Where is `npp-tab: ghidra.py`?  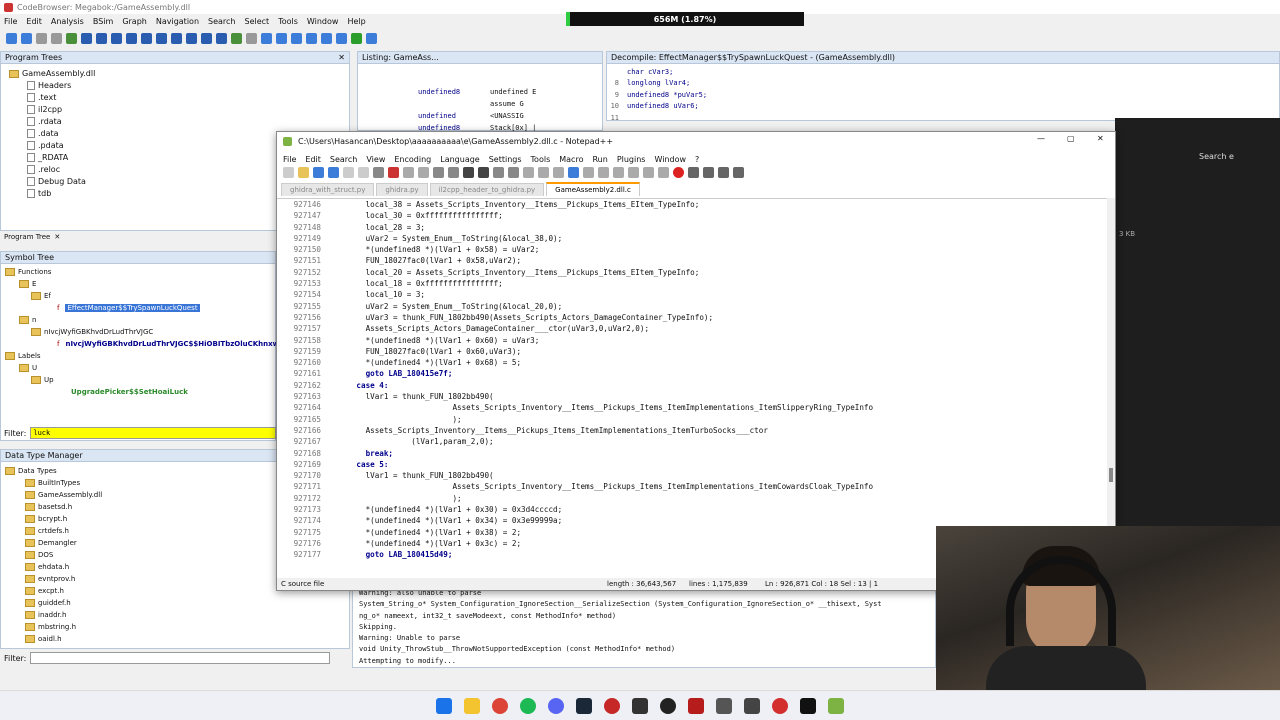
npp-tab: ghidra.py is located at coordinates (402, 189).